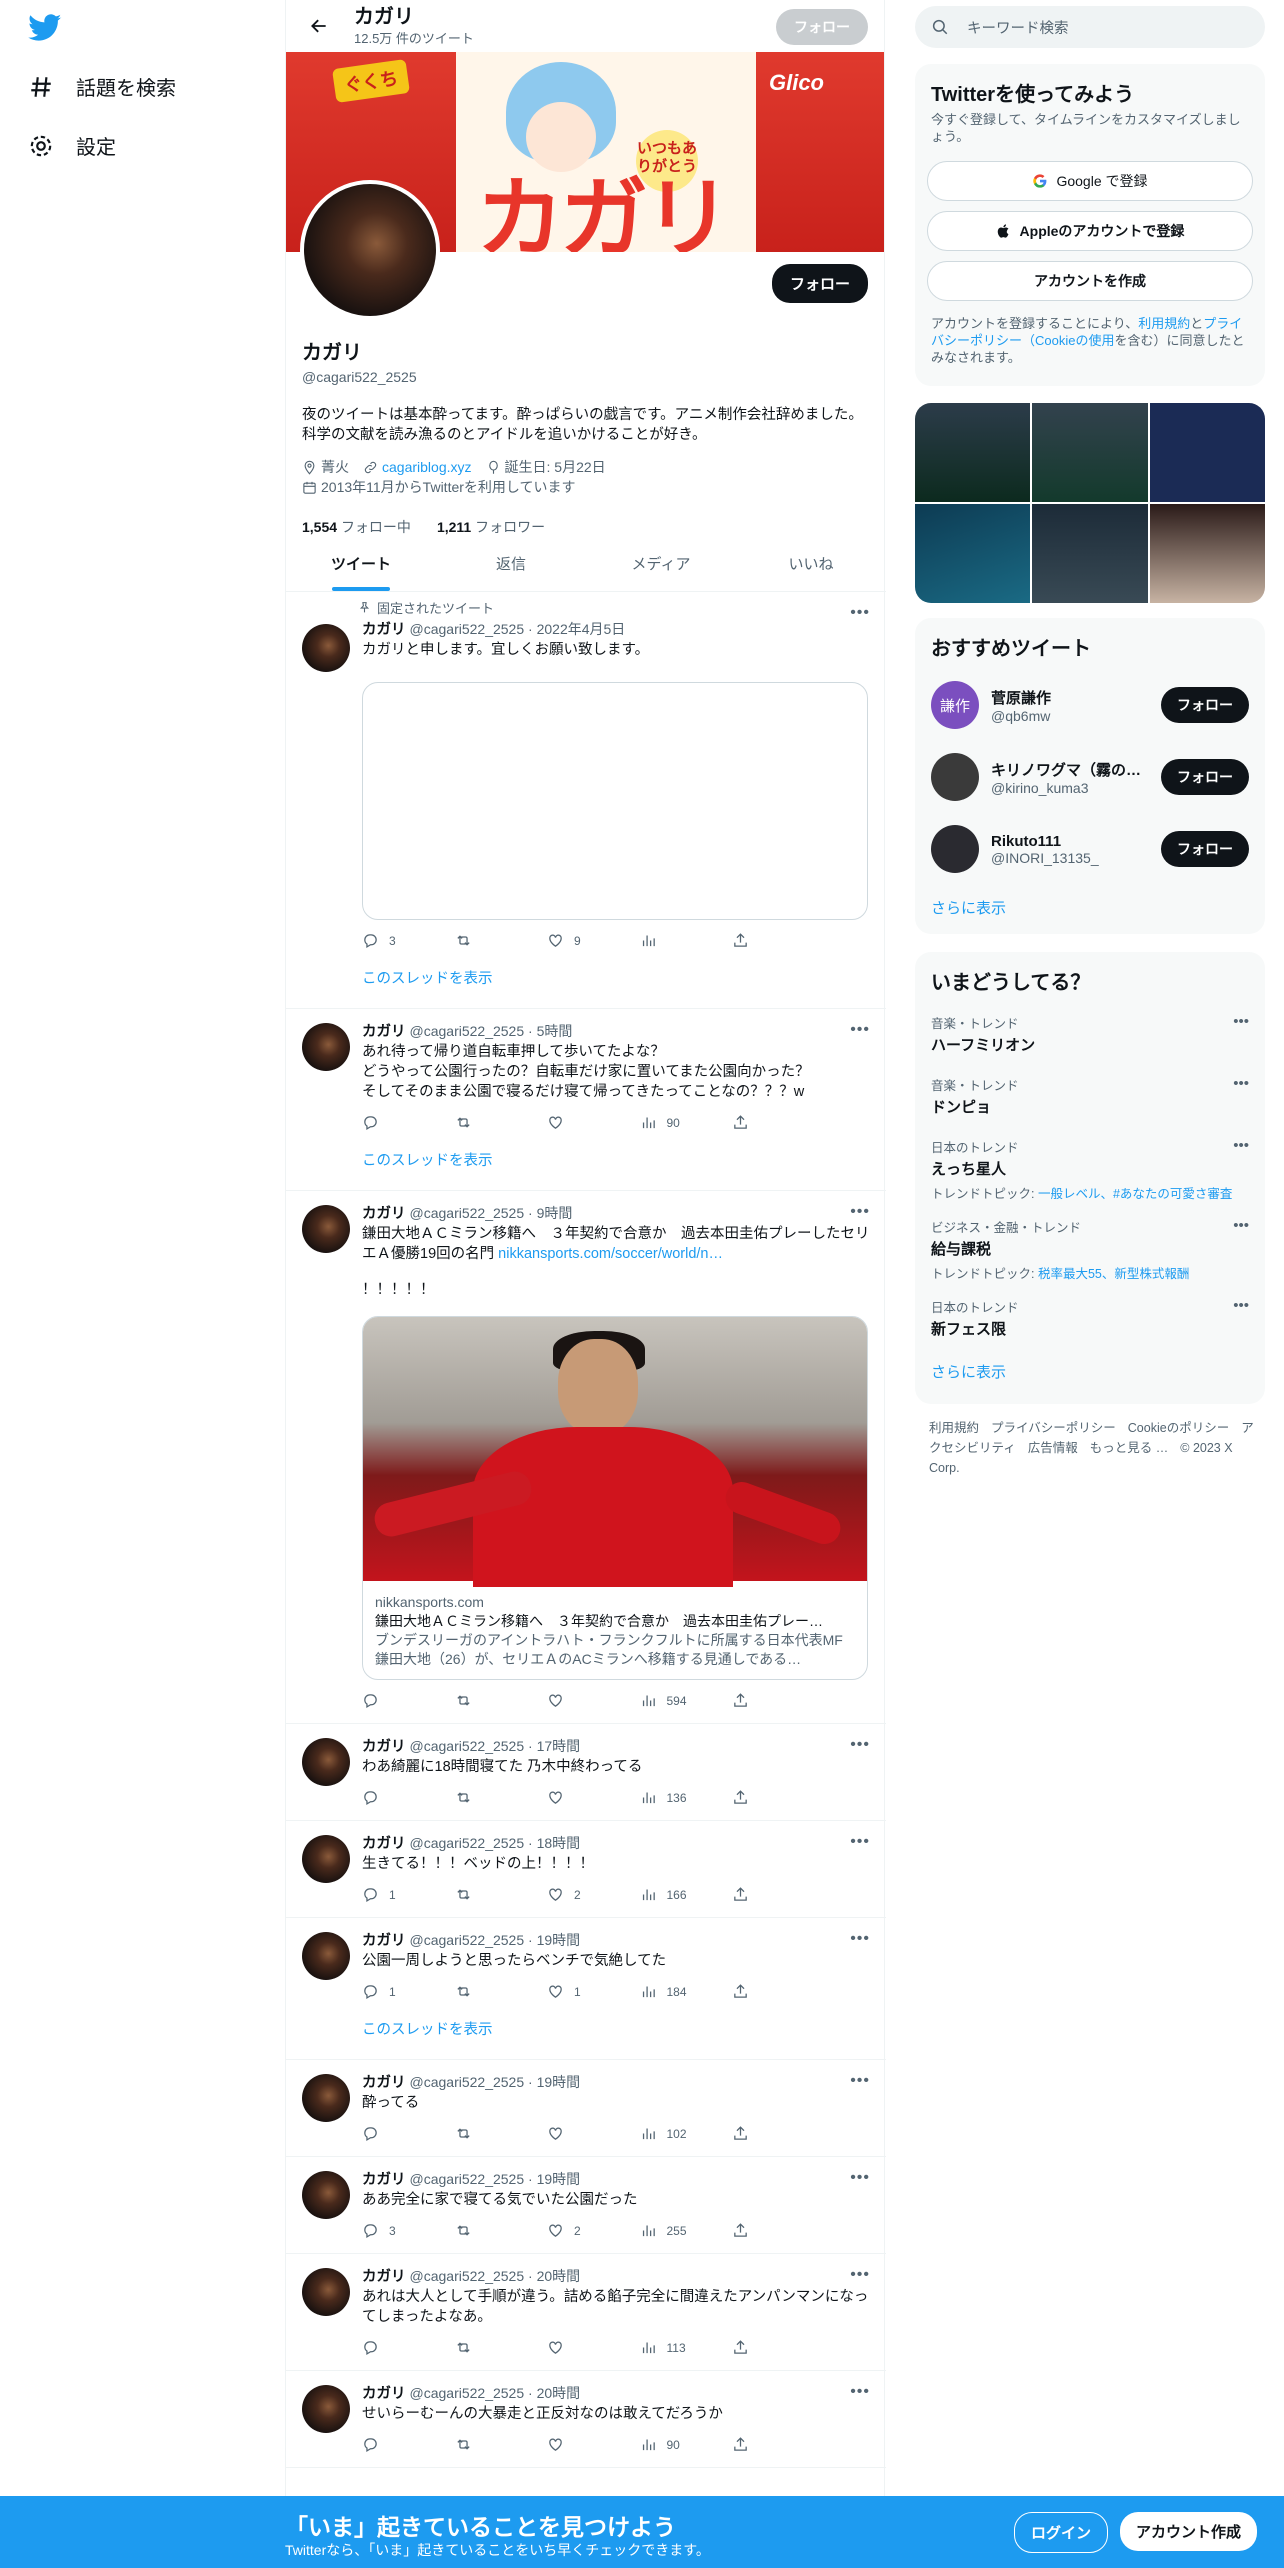 This screenshot has height=2568, width=1284. I want to click on tab-likes: いいね, so click(811, 565).